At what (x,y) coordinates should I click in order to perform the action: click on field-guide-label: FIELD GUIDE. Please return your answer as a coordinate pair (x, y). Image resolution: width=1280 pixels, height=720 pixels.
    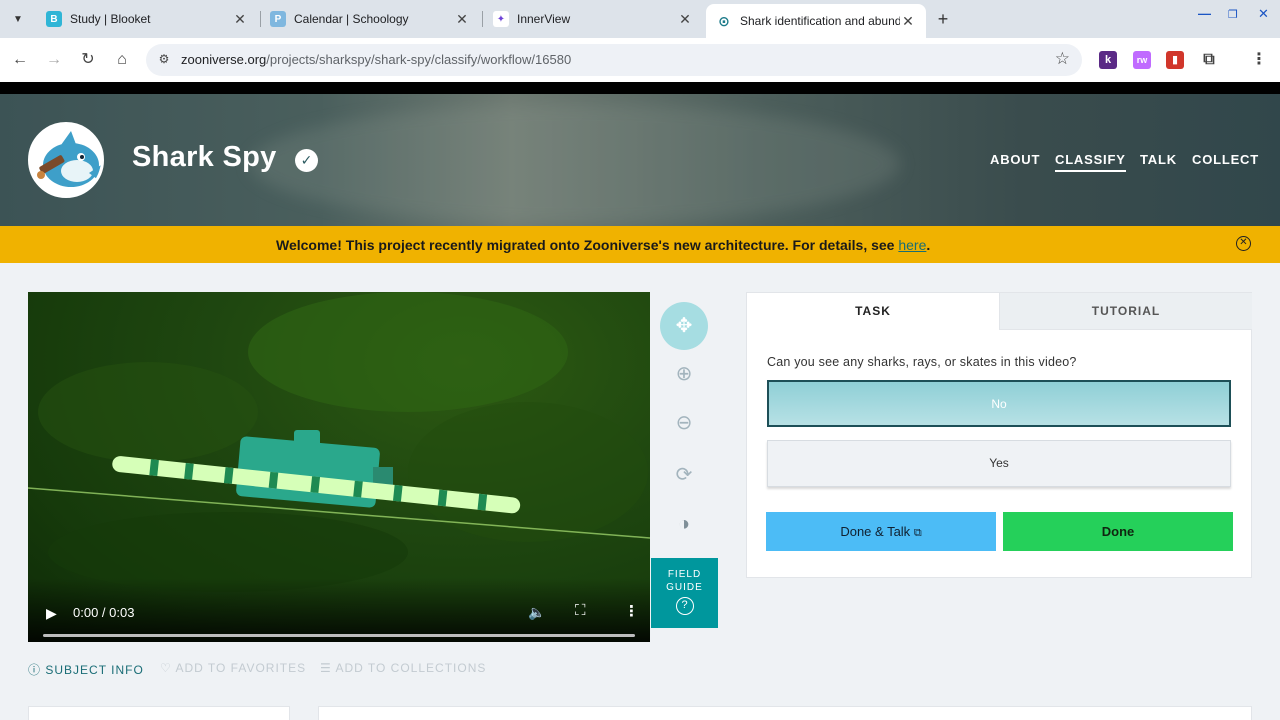
    Looking at the image, I should click on (684, 581).